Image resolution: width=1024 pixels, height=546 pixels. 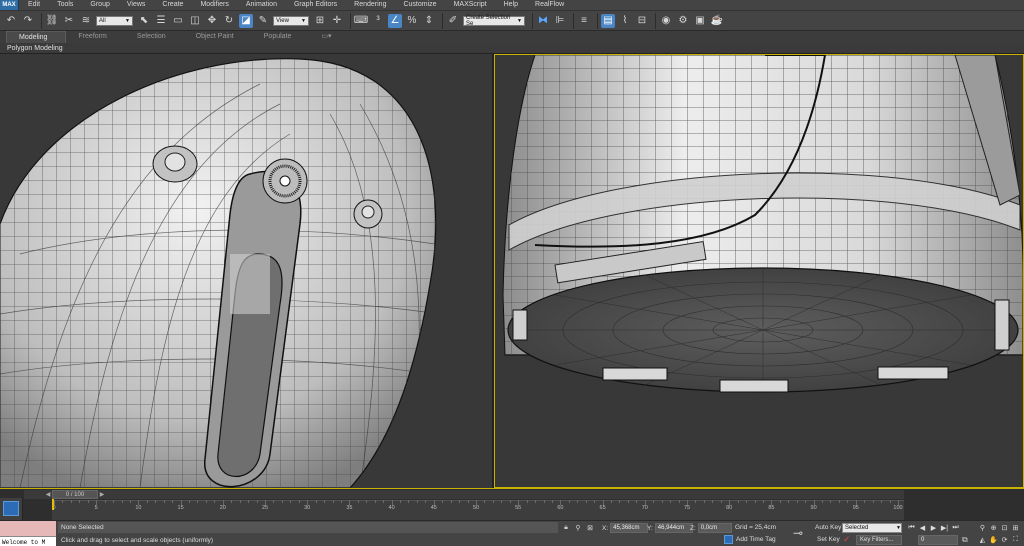 What do you see at coordinates (136, 5) in the screenshot?
I see `menu-views: Views` at bounding box center [136, 5].